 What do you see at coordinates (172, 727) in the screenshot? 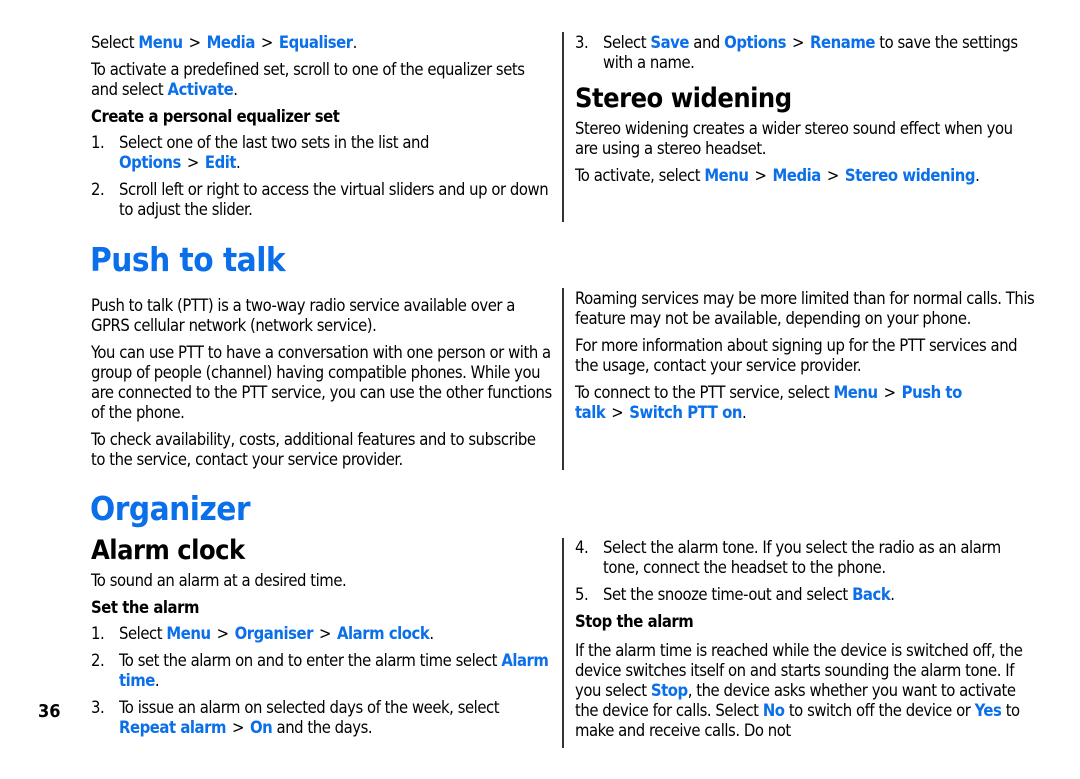
I see `repeat-alarm-link: Repeat alarm` at bounding box center [172, 727].